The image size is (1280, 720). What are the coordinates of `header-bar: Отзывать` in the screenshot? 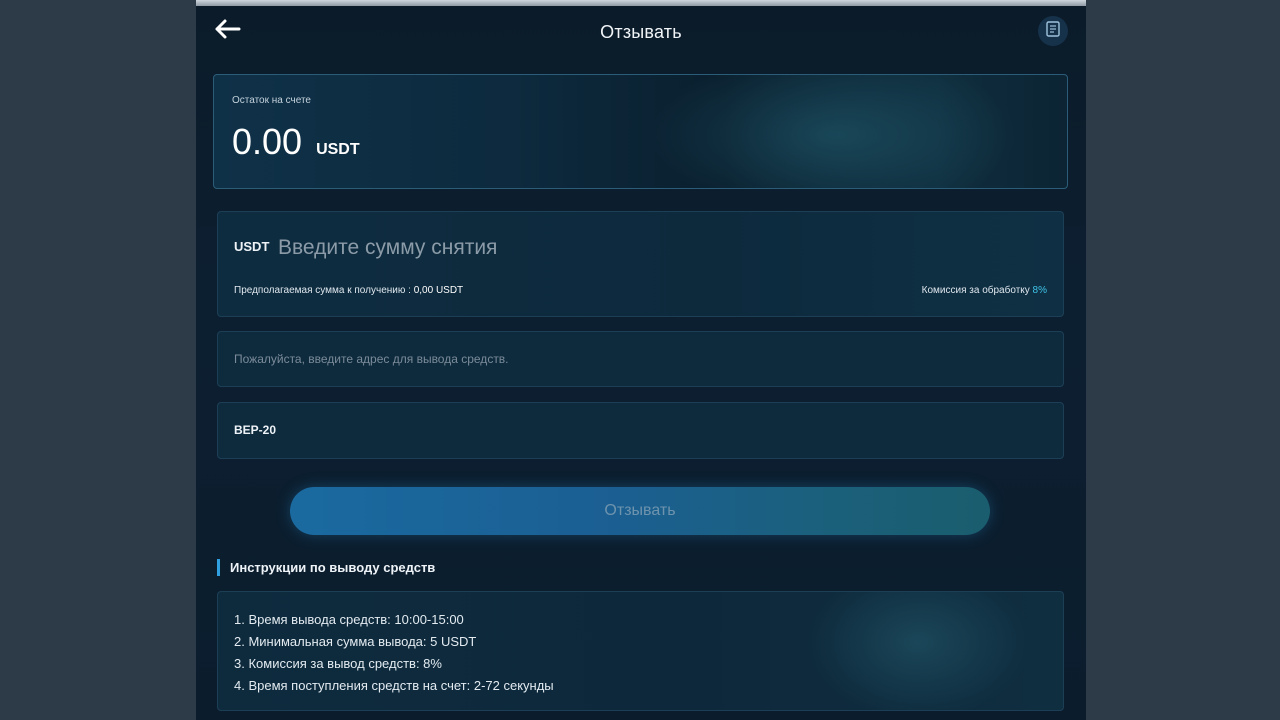 It's located at (641, 32).